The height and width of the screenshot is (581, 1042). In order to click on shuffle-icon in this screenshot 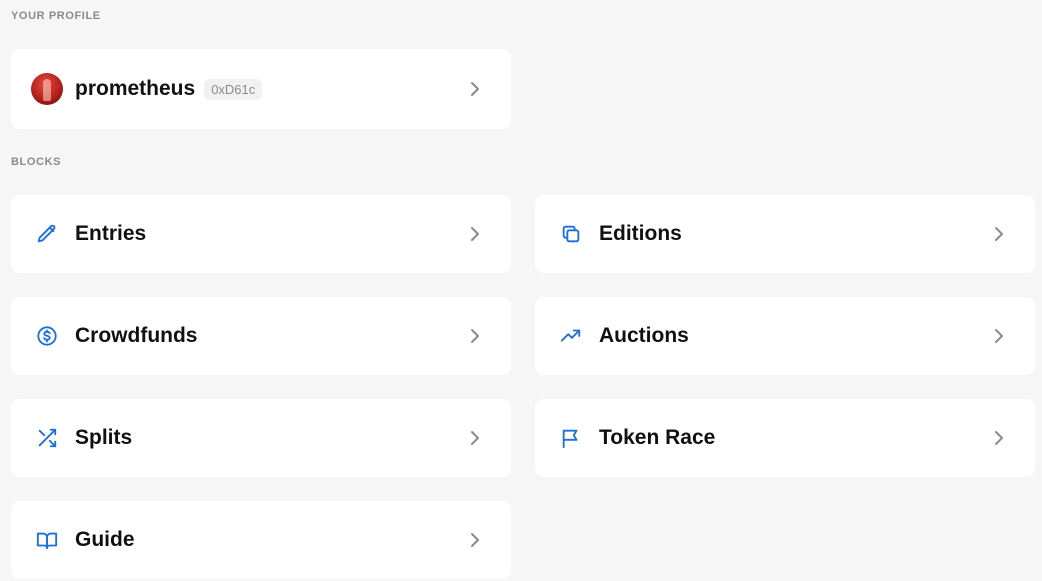, I will do `click(47, 438)`.